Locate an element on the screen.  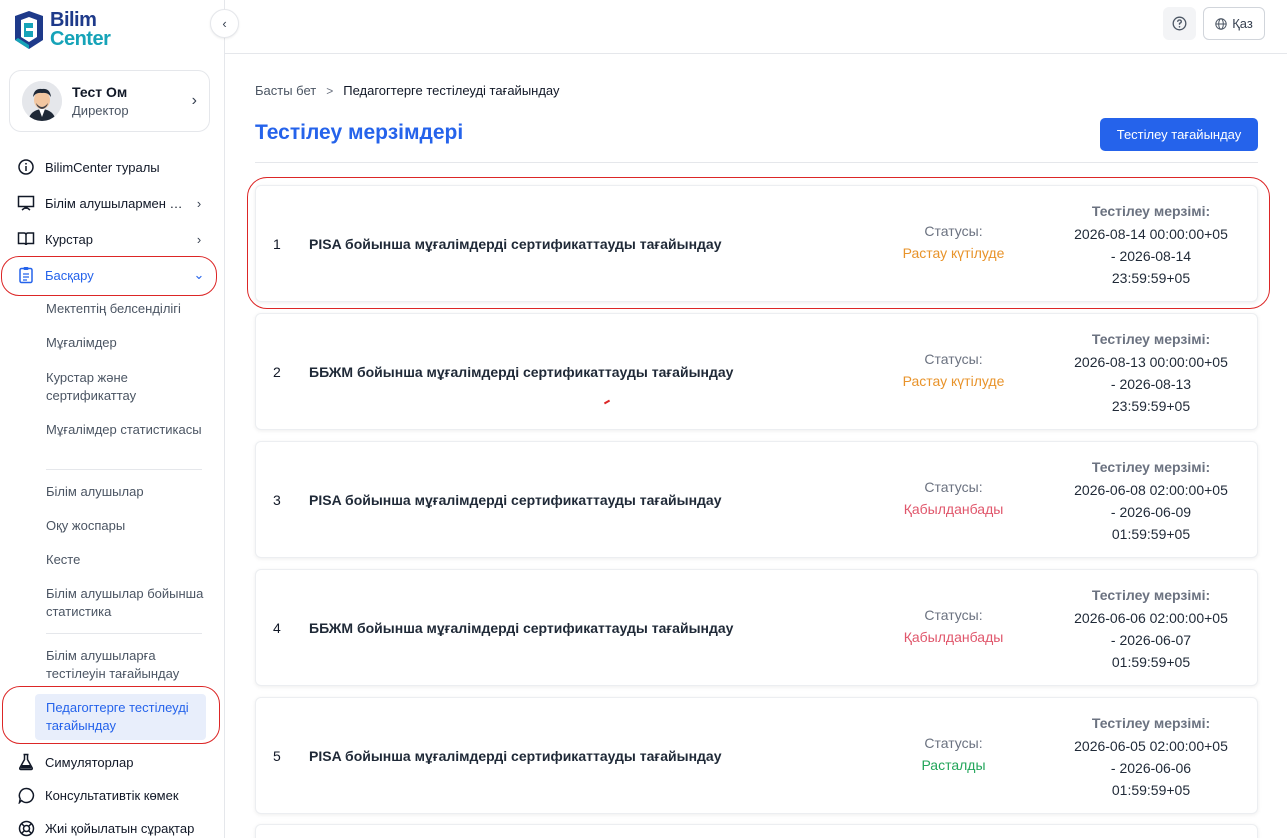
language-switcher: Қаз is located at coordinates (1234, 23).